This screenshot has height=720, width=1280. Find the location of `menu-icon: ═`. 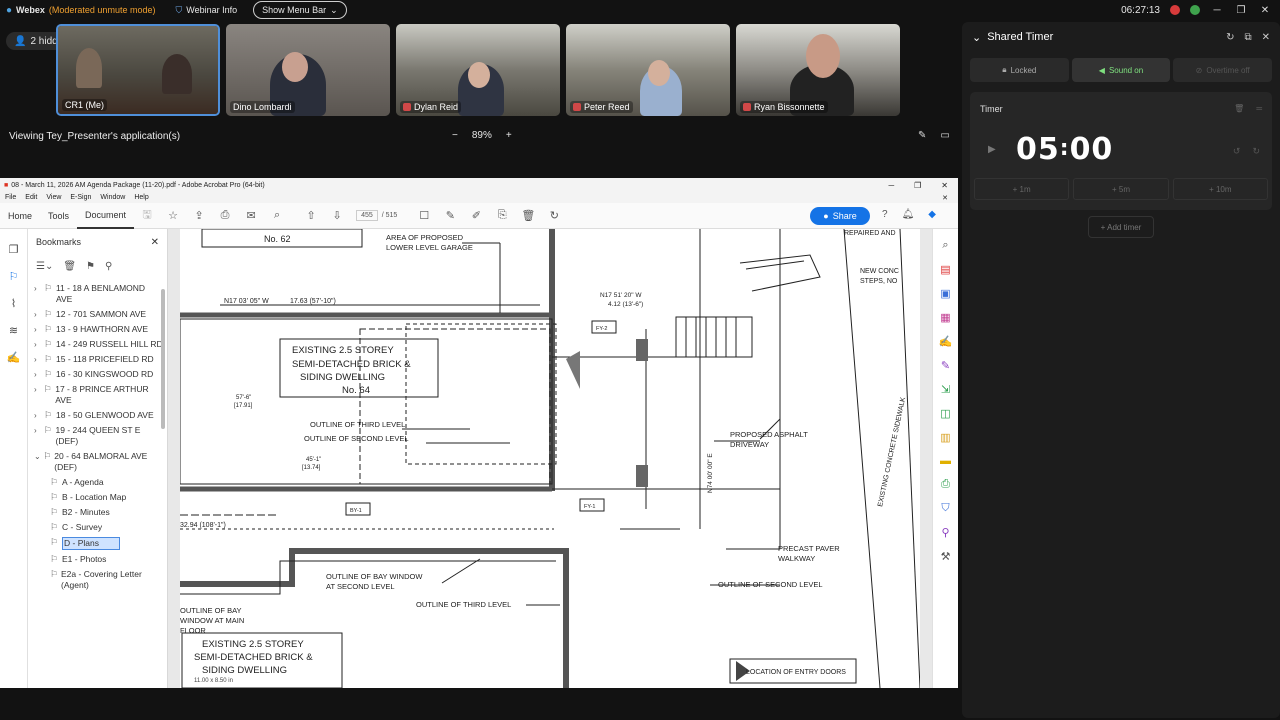

menu-icon: ═ is located at coordinates (1259, 108).